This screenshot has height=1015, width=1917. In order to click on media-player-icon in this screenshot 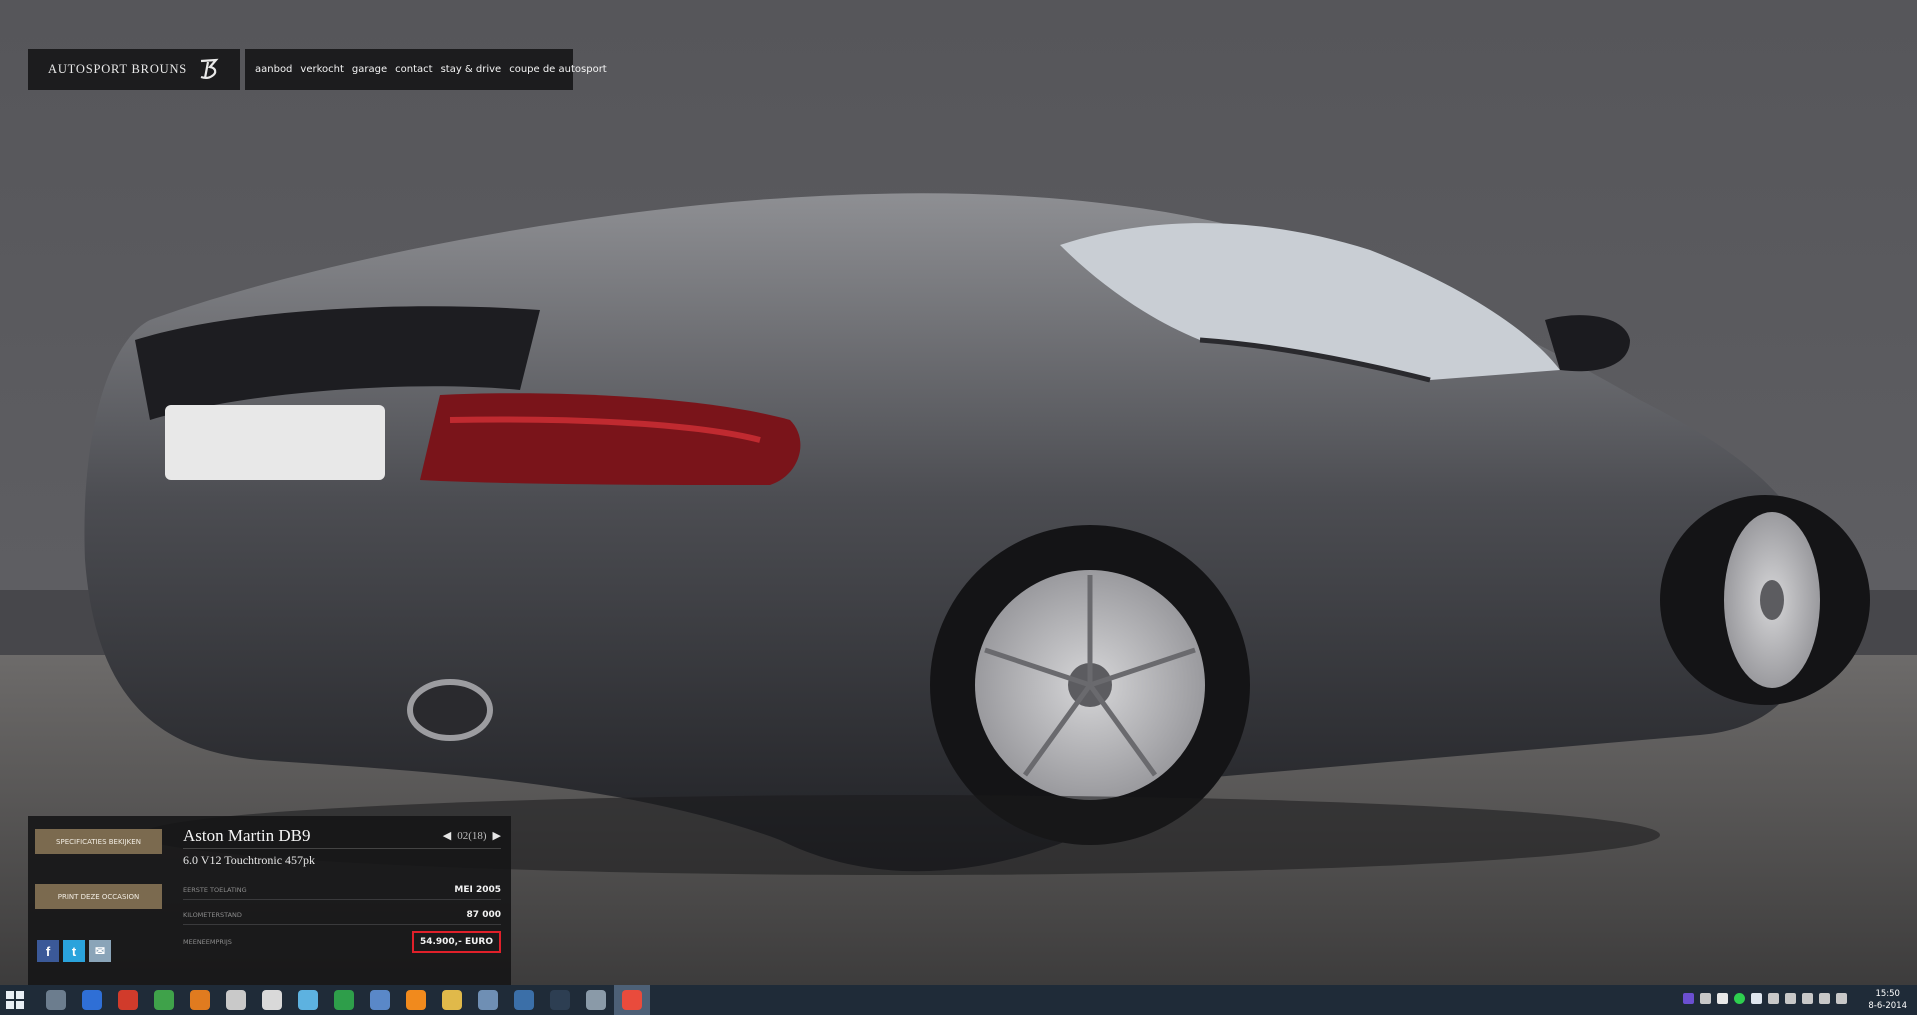, I will do `click(200, 1000)`.